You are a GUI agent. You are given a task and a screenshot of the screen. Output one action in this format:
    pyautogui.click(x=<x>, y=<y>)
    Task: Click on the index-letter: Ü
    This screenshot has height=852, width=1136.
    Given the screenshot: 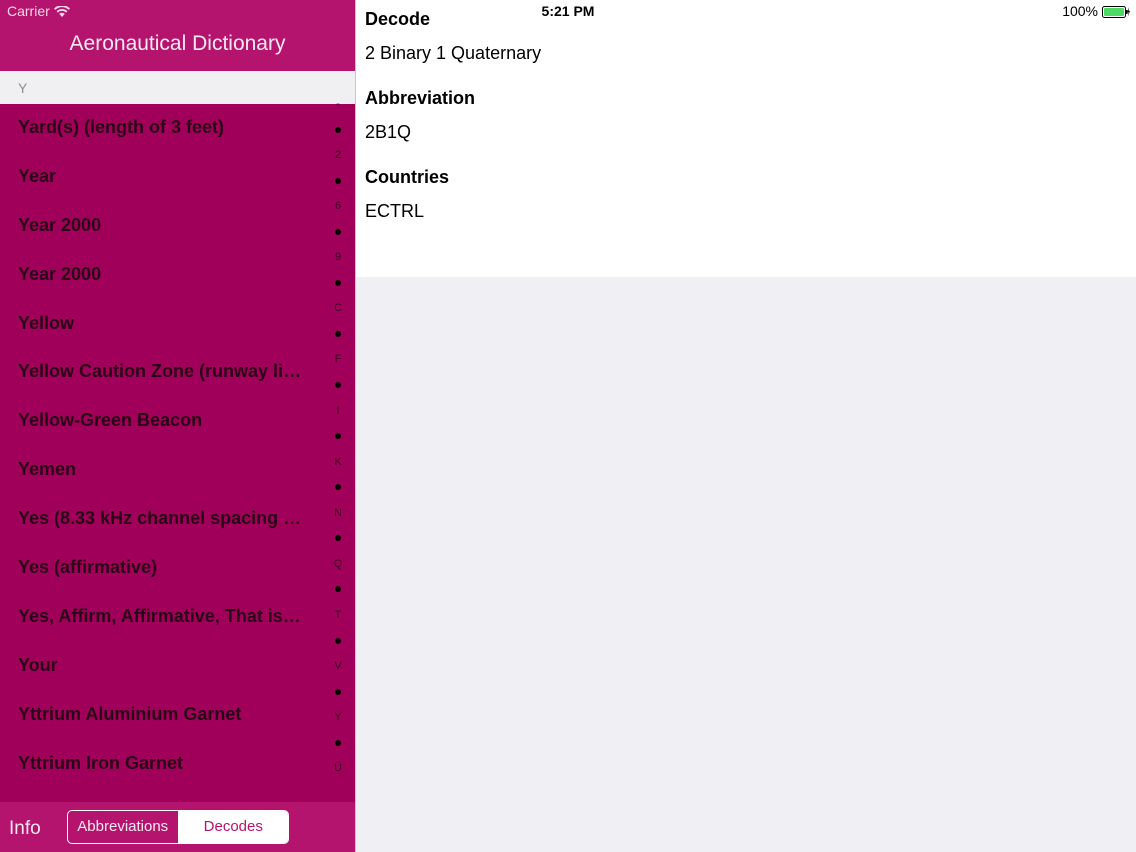 What is the action you would take?
    pyautogui.click(x=338, y=769)
    